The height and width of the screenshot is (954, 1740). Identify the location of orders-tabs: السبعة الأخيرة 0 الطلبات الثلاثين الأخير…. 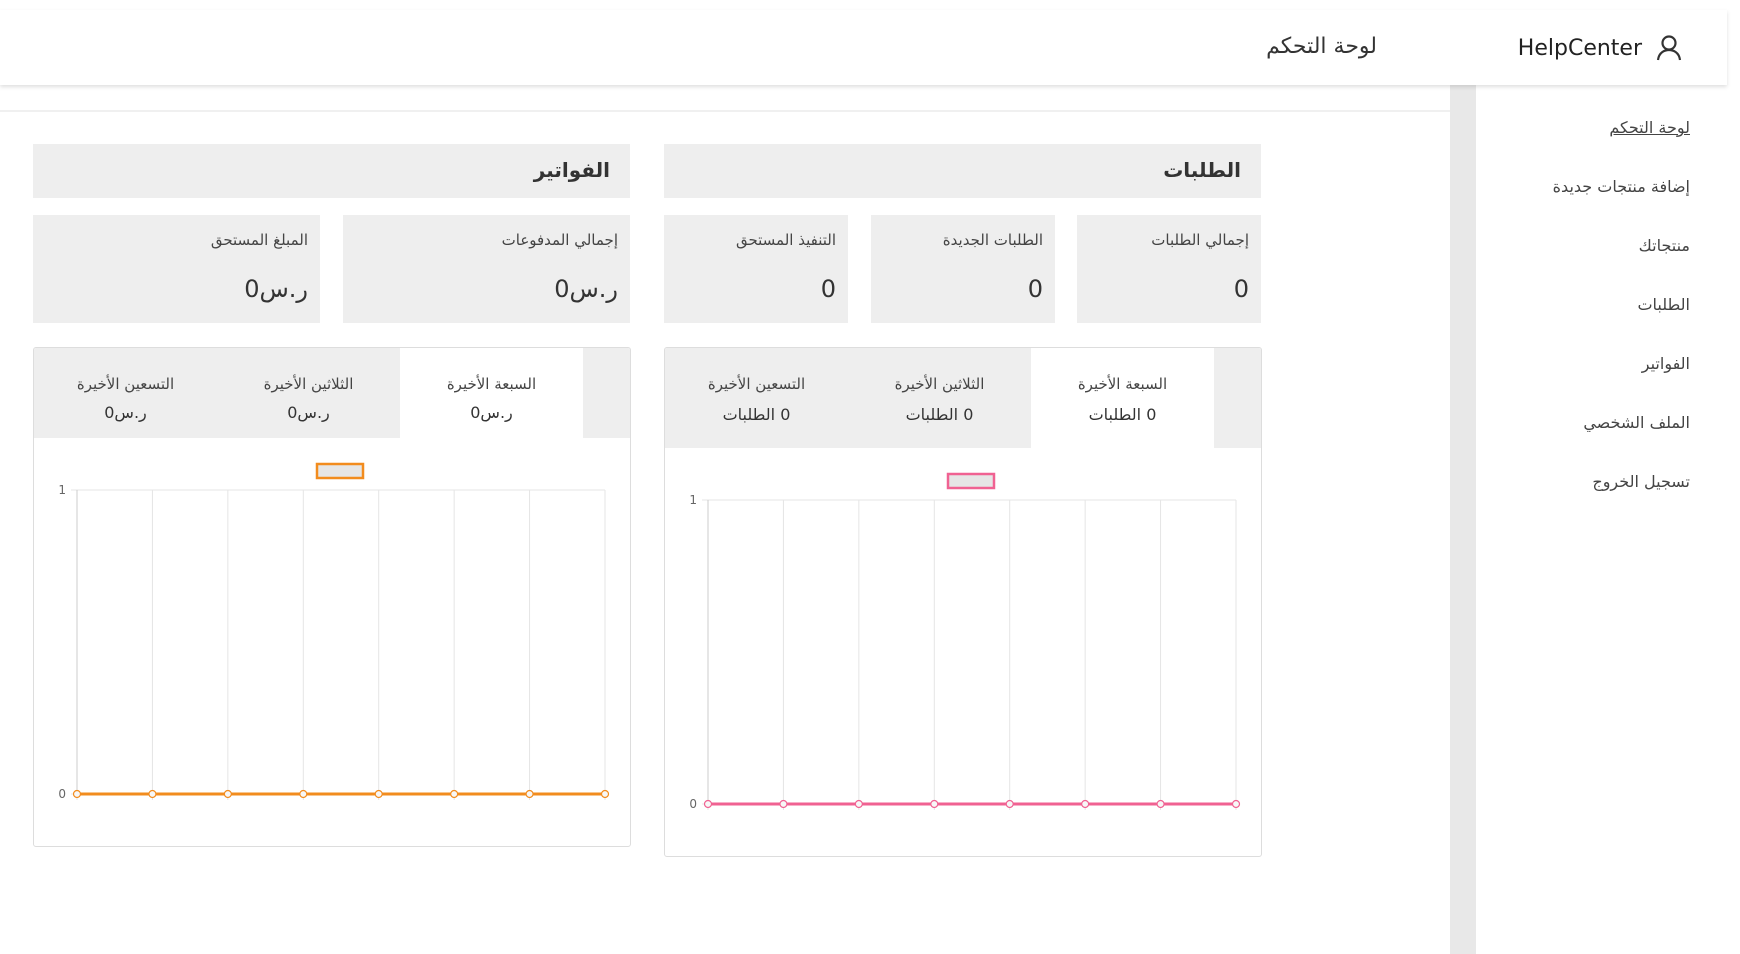
(963, 398).